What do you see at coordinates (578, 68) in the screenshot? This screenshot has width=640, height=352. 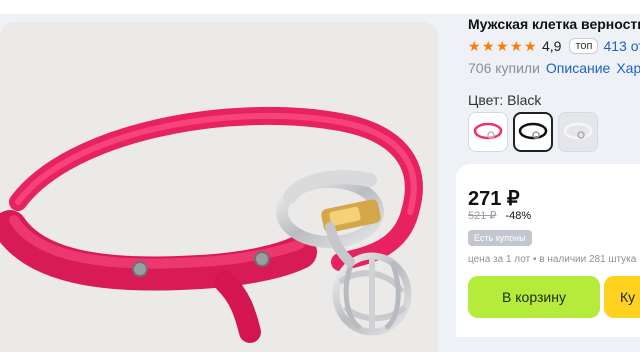 I see `description-link: Описание` at bounding box center [578, 68].